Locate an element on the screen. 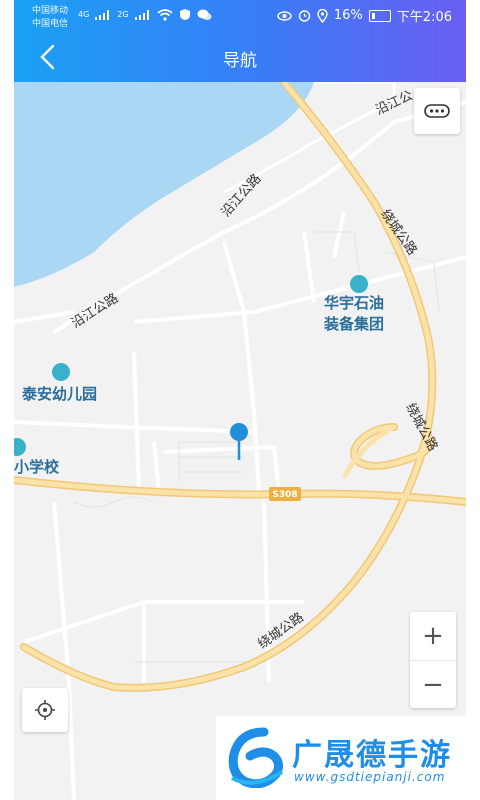 This screenshot has height=800, width=480. signal-icon is located at coordinates (103, 14).